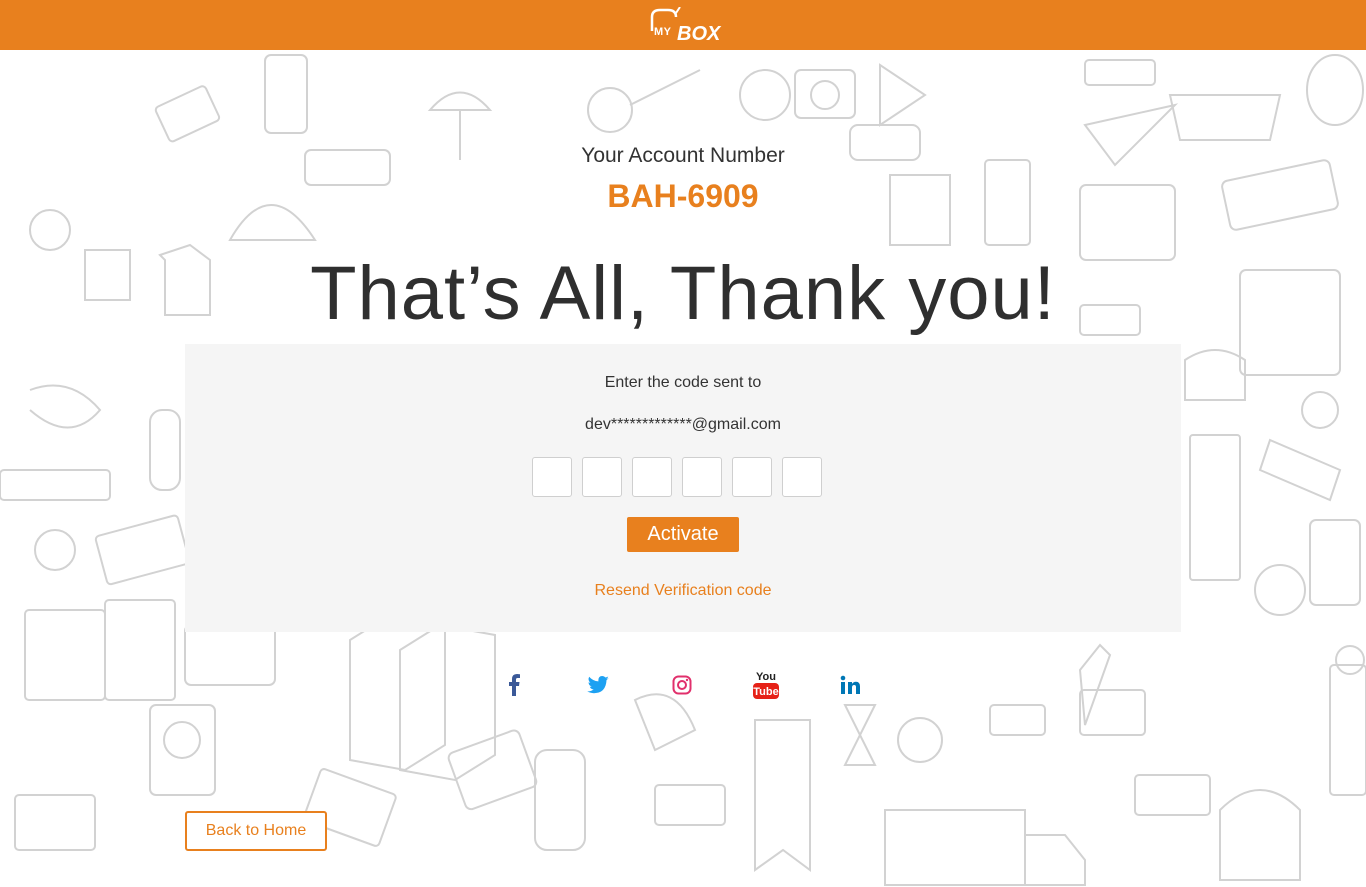 The height and width of the screenshot is (887, 1366). I want to click on account-number-label: Your Account Number, so click(683, 155).